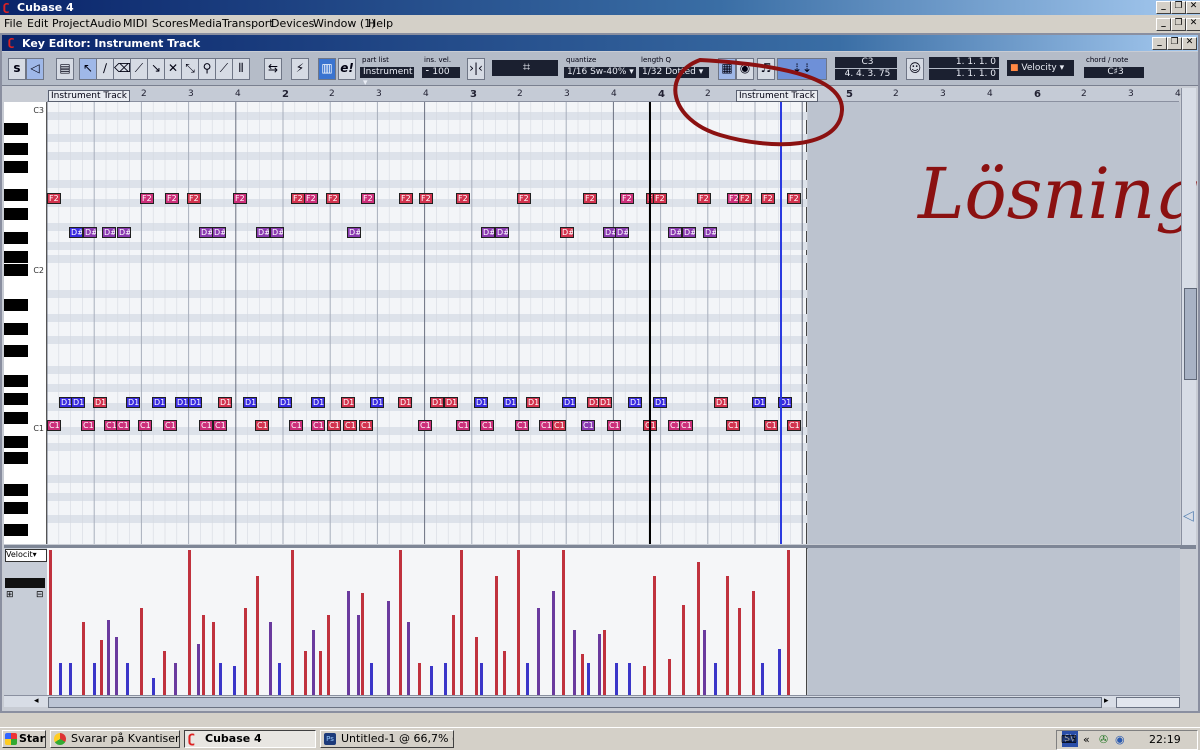 Image resolution: width=1200 pixels, height=750 pixels. I want to click on split-tool-icon: ✕, so click(173, 69).